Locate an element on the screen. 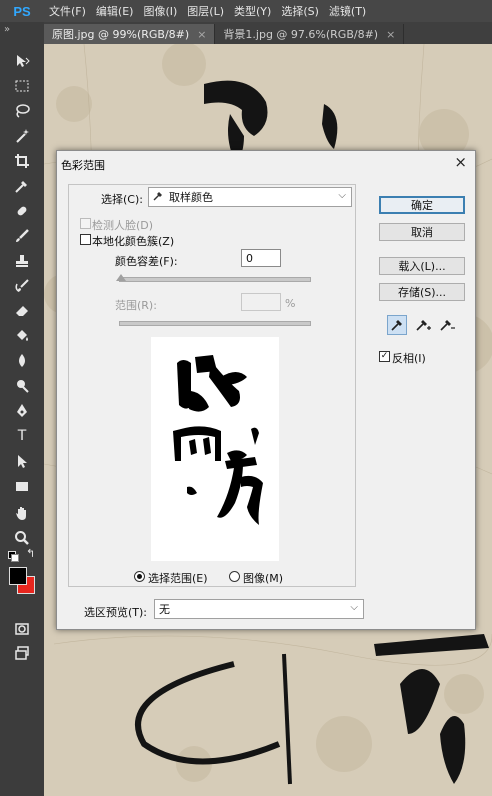 The height and width of the screenshot is (796, 492). paint-bucket-tool-icon is located at coordinates (22, 336).